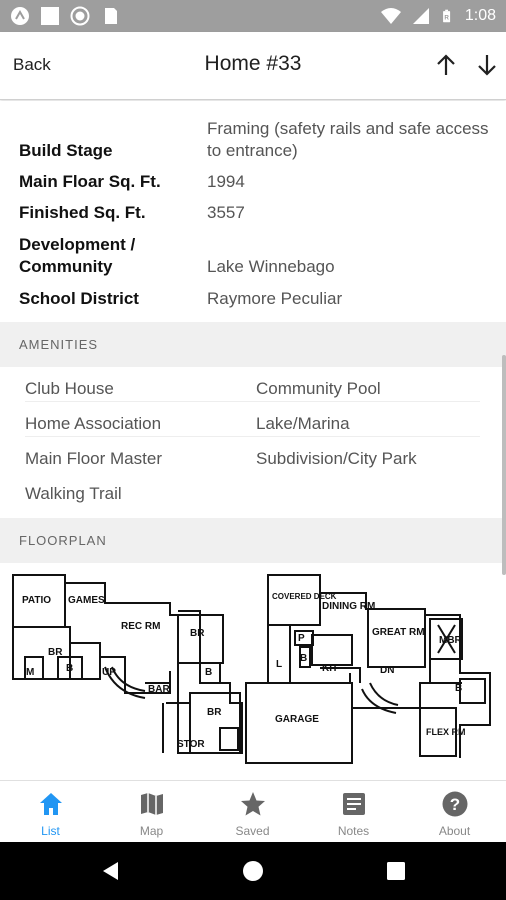 This screenshot has width=506, height=900. Describe the element at coordinates (297, 719) in the screenshot. I see `floorplan-room-label: GARAGE` at that location.